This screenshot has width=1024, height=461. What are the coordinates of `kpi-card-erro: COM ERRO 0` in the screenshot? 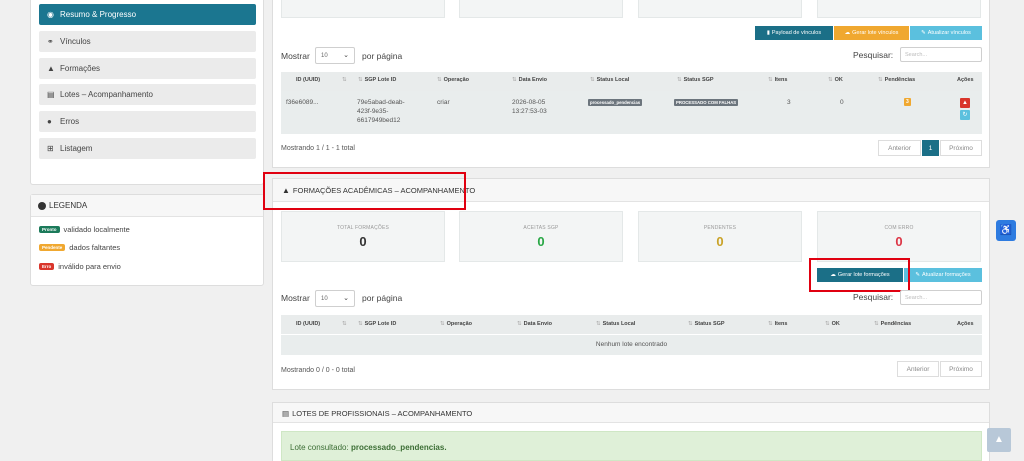 It's located at (899, 236).